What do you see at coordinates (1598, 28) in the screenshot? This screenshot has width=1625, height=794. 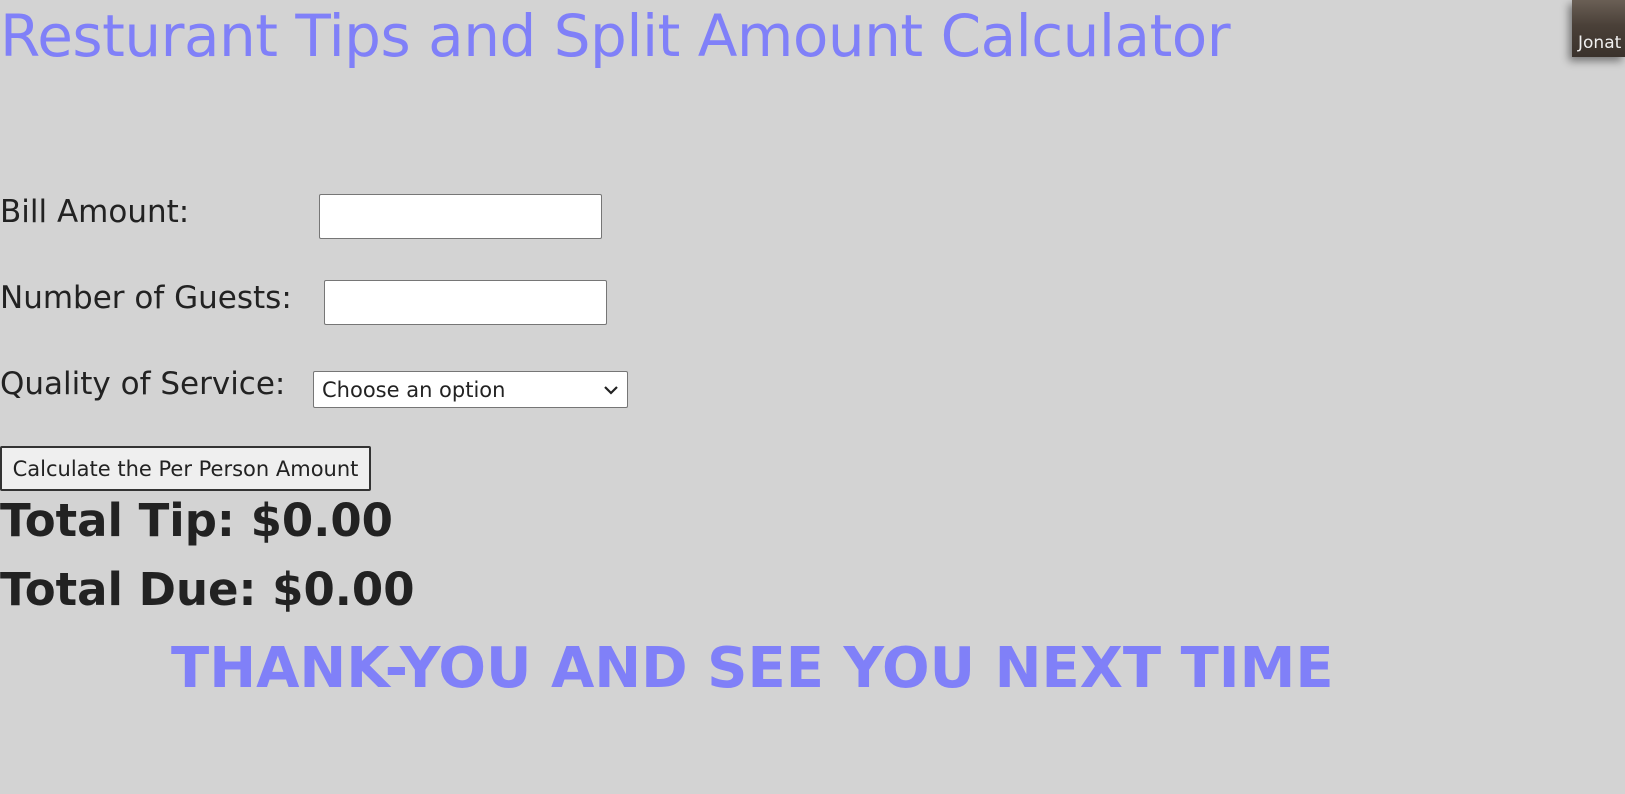 I see `participant-video-thumbnail: Jonat` at bounding box center [1598, 28].